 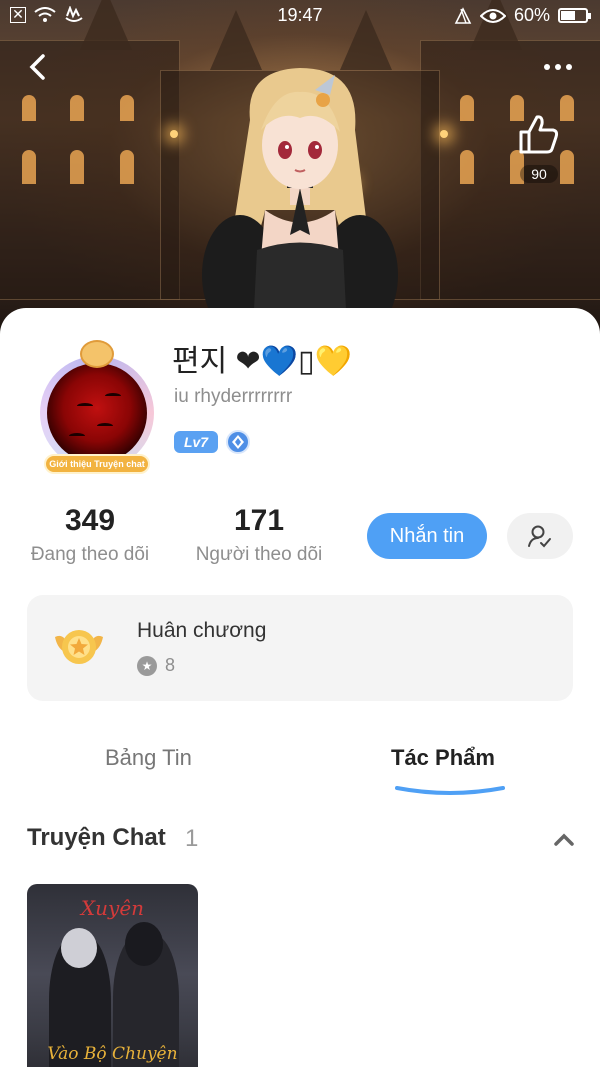 What do you see at coordinates (97, 464) in the screenshot?
I see `avatar-badge: Giới thiệu Truyện chat` at bounding box center [97, 464].